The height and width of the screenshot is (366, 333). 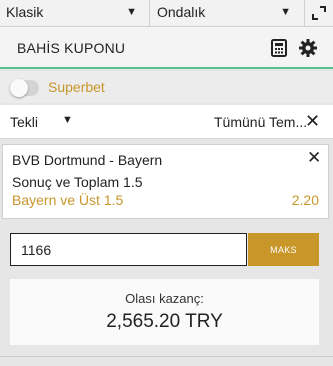 What do you see at coordinates (25, 12) in the screenshot?
I see `bet-mode-value: Klasik` at bounding box center [25, 12].